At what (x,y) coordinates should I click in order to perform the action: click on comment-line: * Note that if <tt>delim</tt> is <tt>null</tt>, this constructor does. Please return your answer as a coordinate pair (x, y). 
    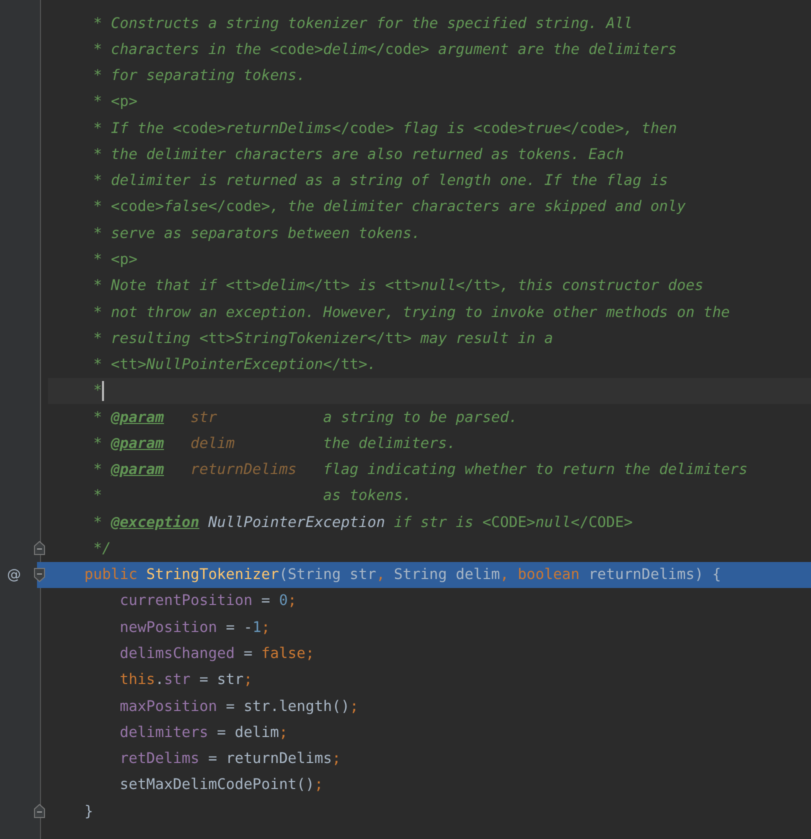
    Looking at the image, I should click on (398, 285).